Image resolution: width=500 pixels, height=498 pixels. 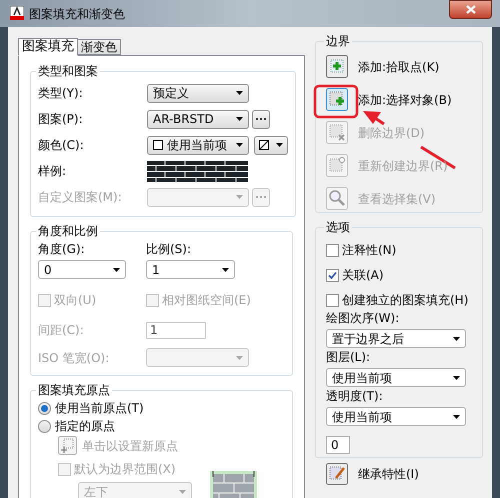 I want to click on field-label: 默认为边界范围(X), so click(x=125, y=469).